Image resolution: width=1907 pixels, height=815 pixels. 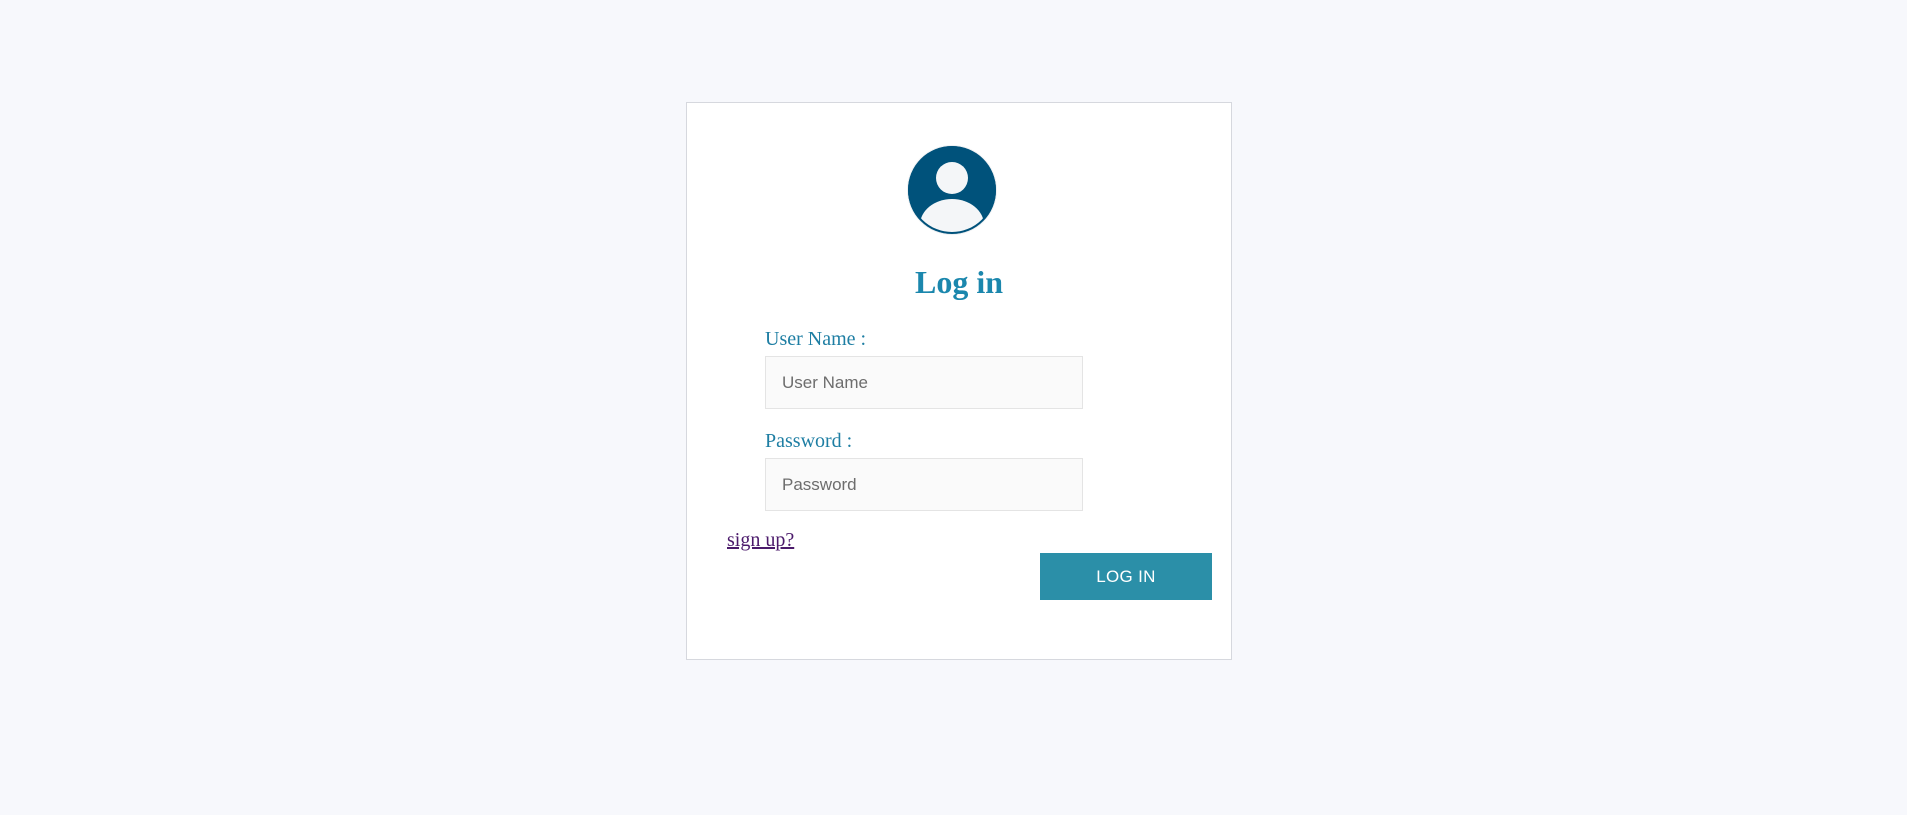 I want to click on user-avatar-icon, so click(x=952, y=190).